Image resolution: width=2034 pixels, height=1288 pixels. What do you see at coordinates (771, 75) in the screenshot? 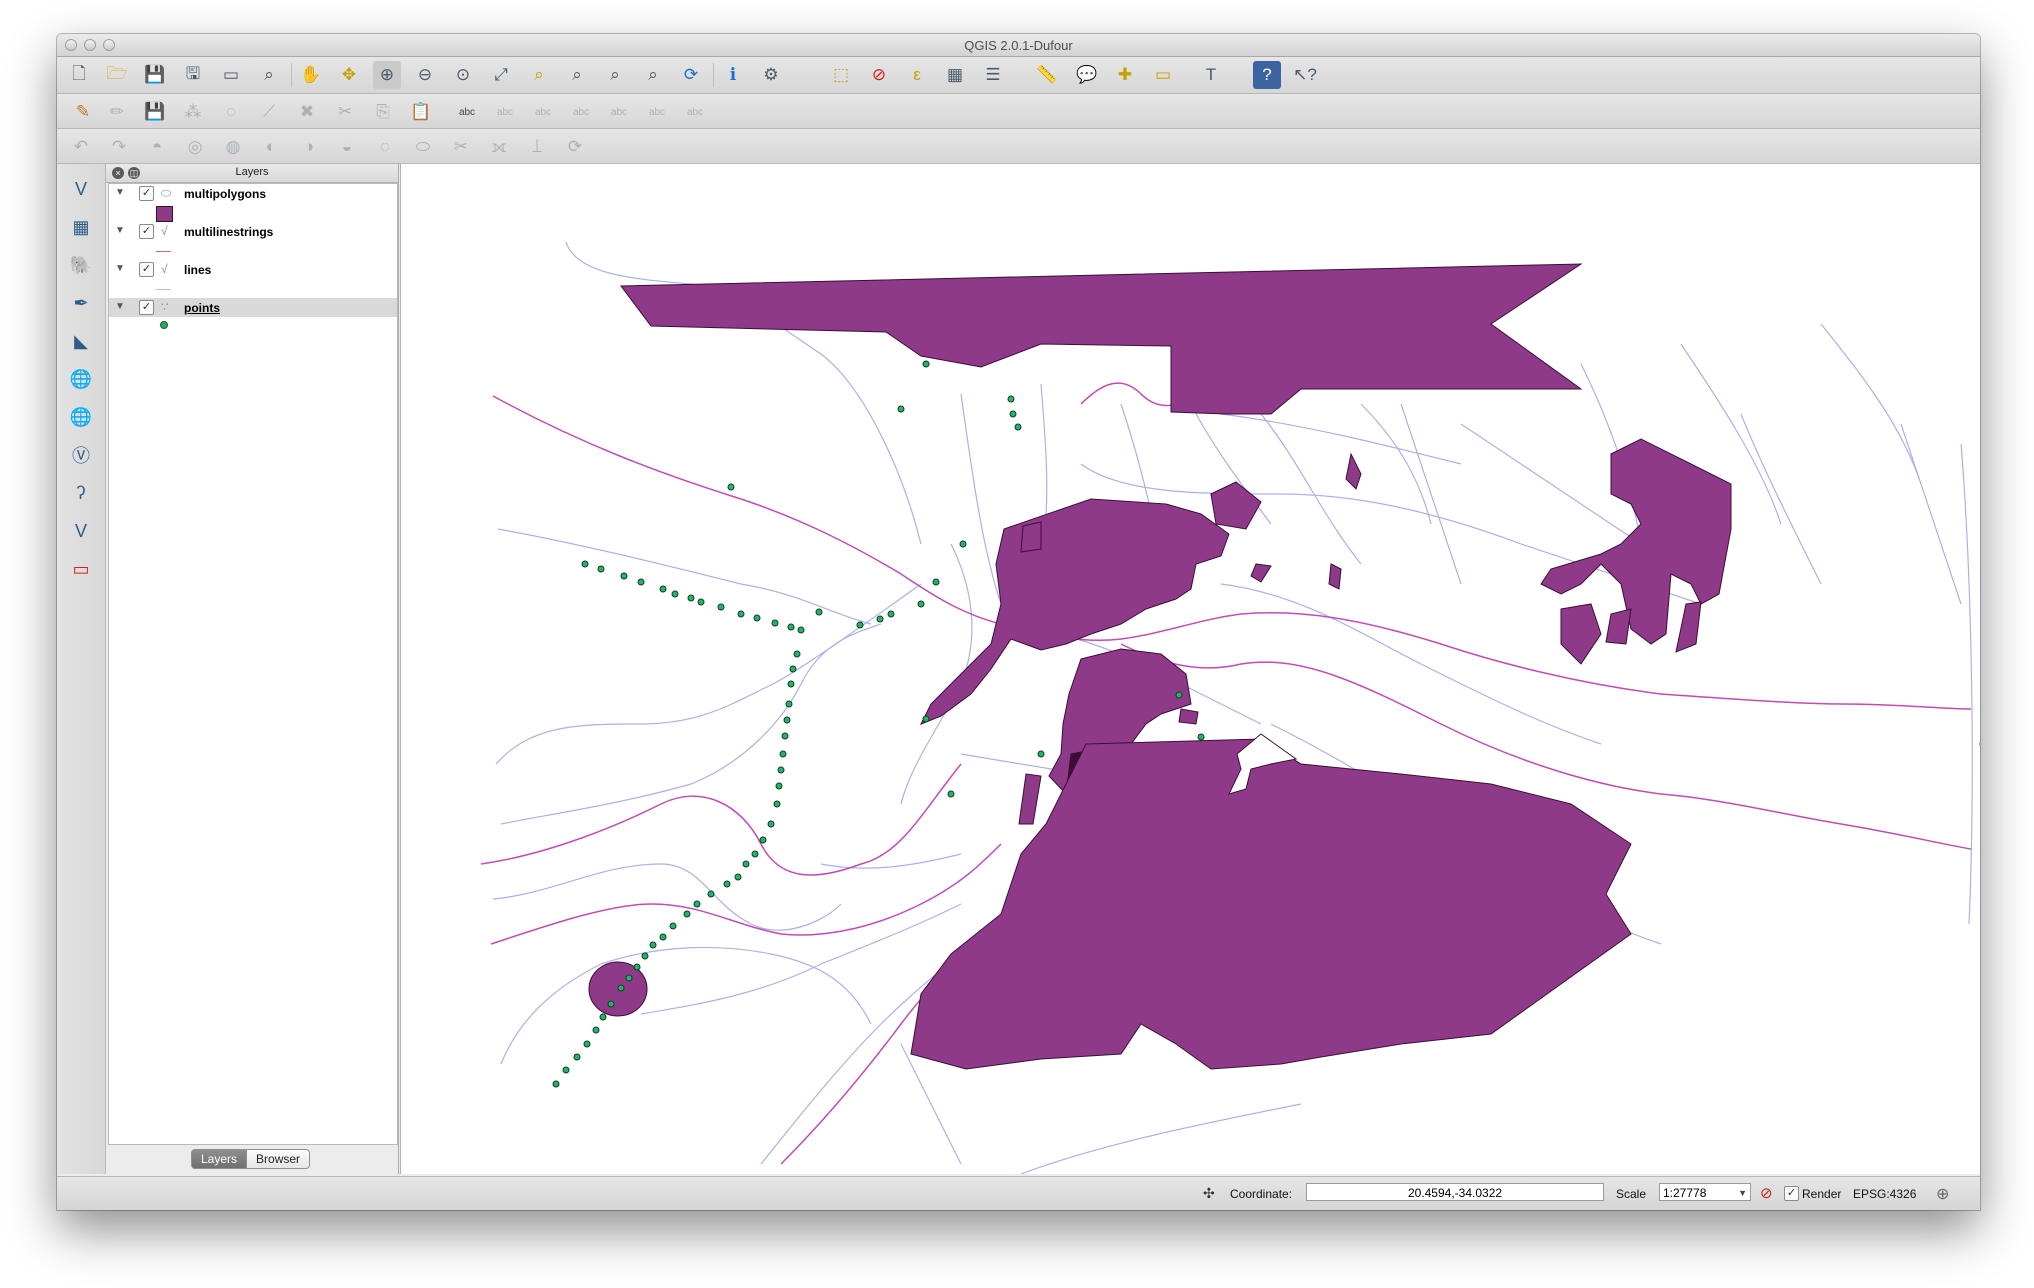
I see `actions-icon: ⚙` at bounding box center [771, 75].